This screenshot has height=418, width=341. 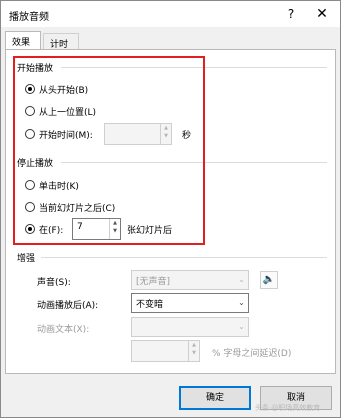 What do you see at coordinates (190, 327) in the screenshot?
I see `animate-text-select: ⌄` at bounding box center [190, 327].